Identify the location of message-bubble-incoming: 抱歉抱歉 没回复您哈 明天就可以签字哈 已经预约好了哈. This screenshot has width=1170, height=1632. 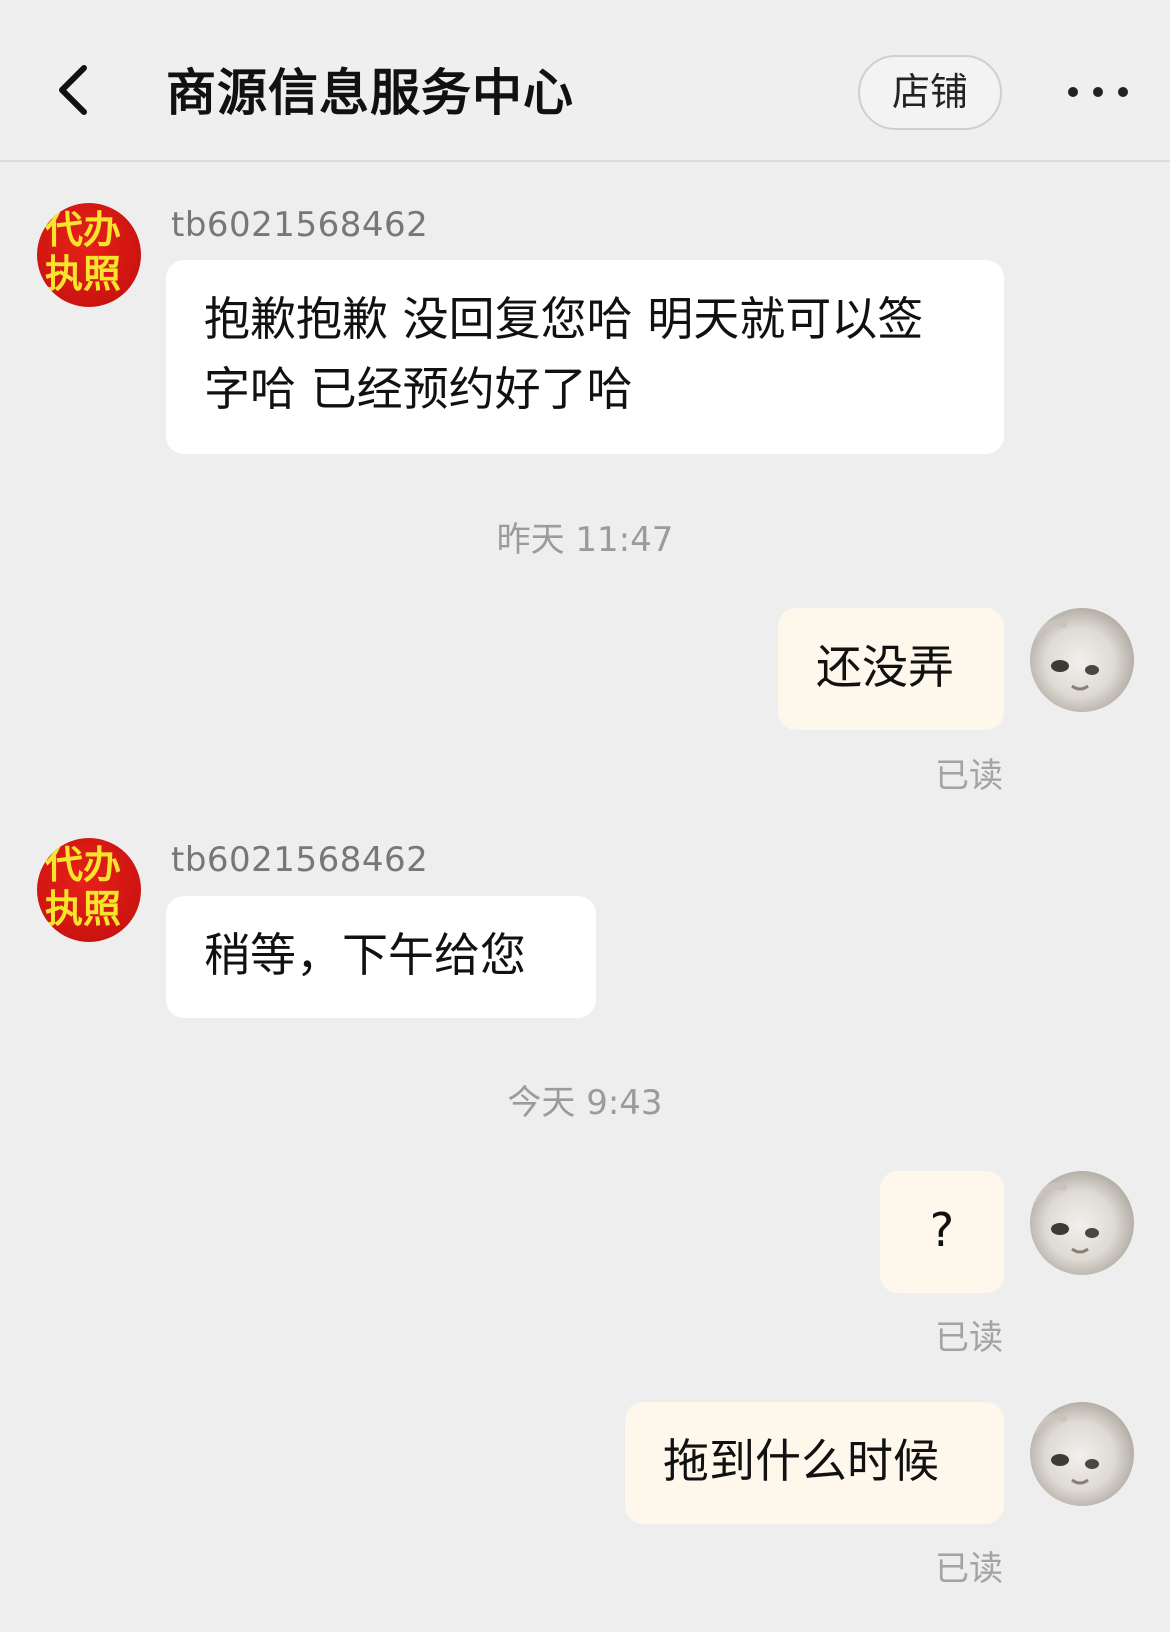
(585, 357).